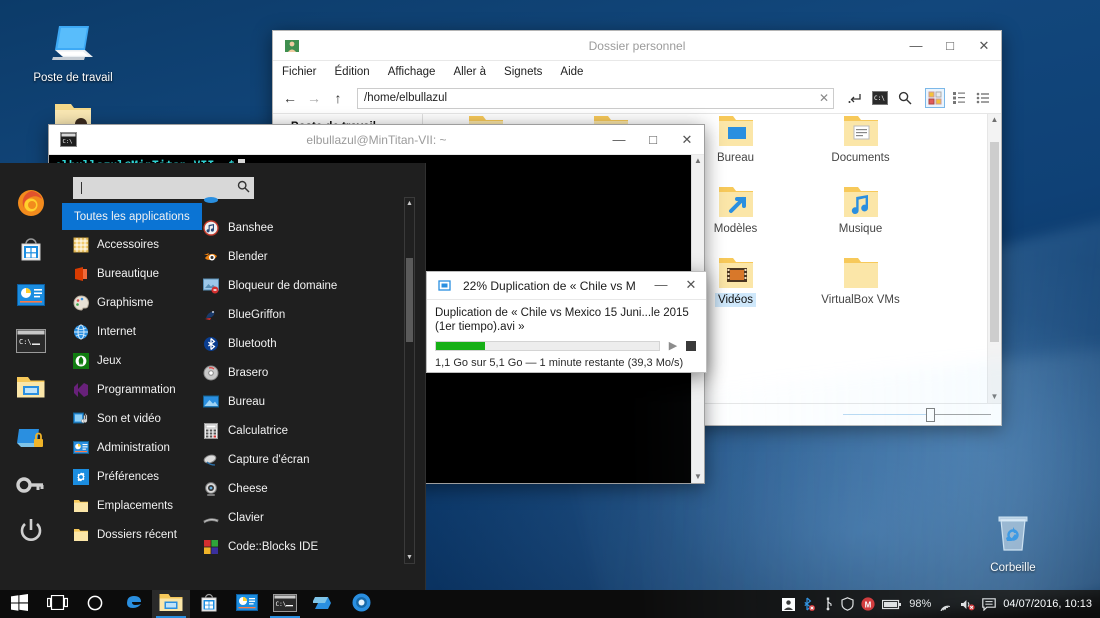  What do you see at coordinates (132, 216) in the screenshot?
I see `all-applications-button: Toutes les applications` at bounding box center [132, 216].